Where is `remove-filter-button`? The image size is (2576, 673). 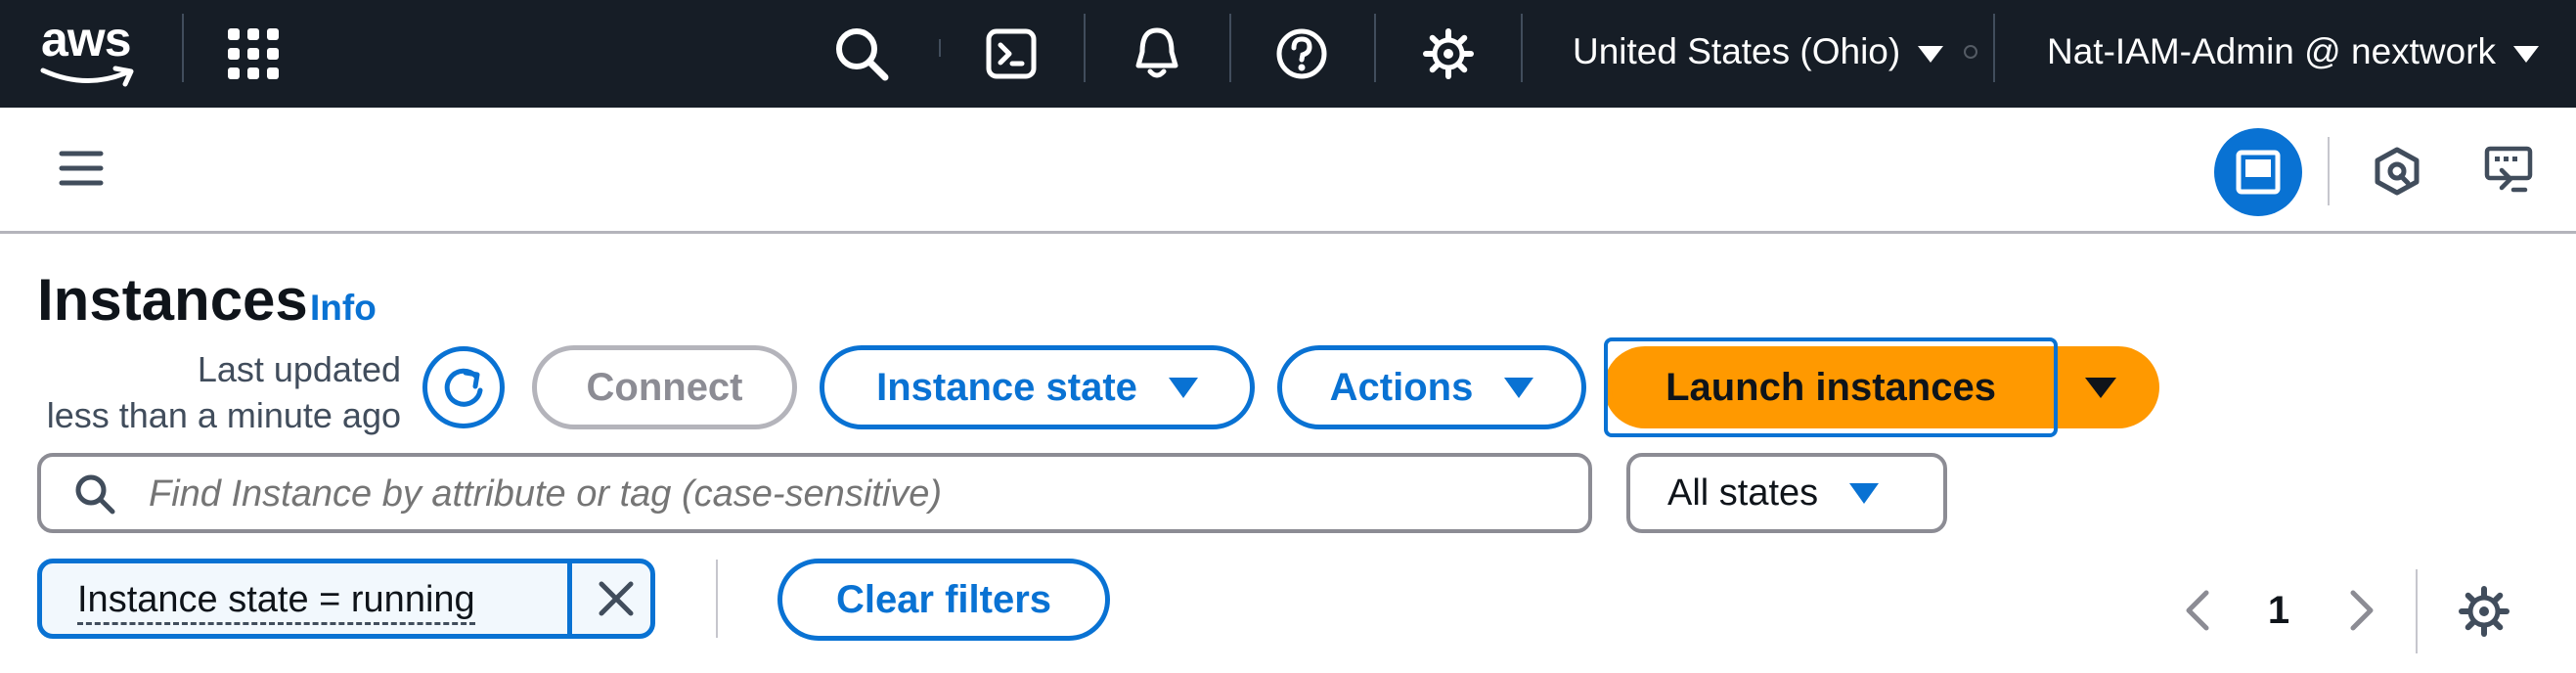 remove-filter-button is located at coordinates (608, 598).